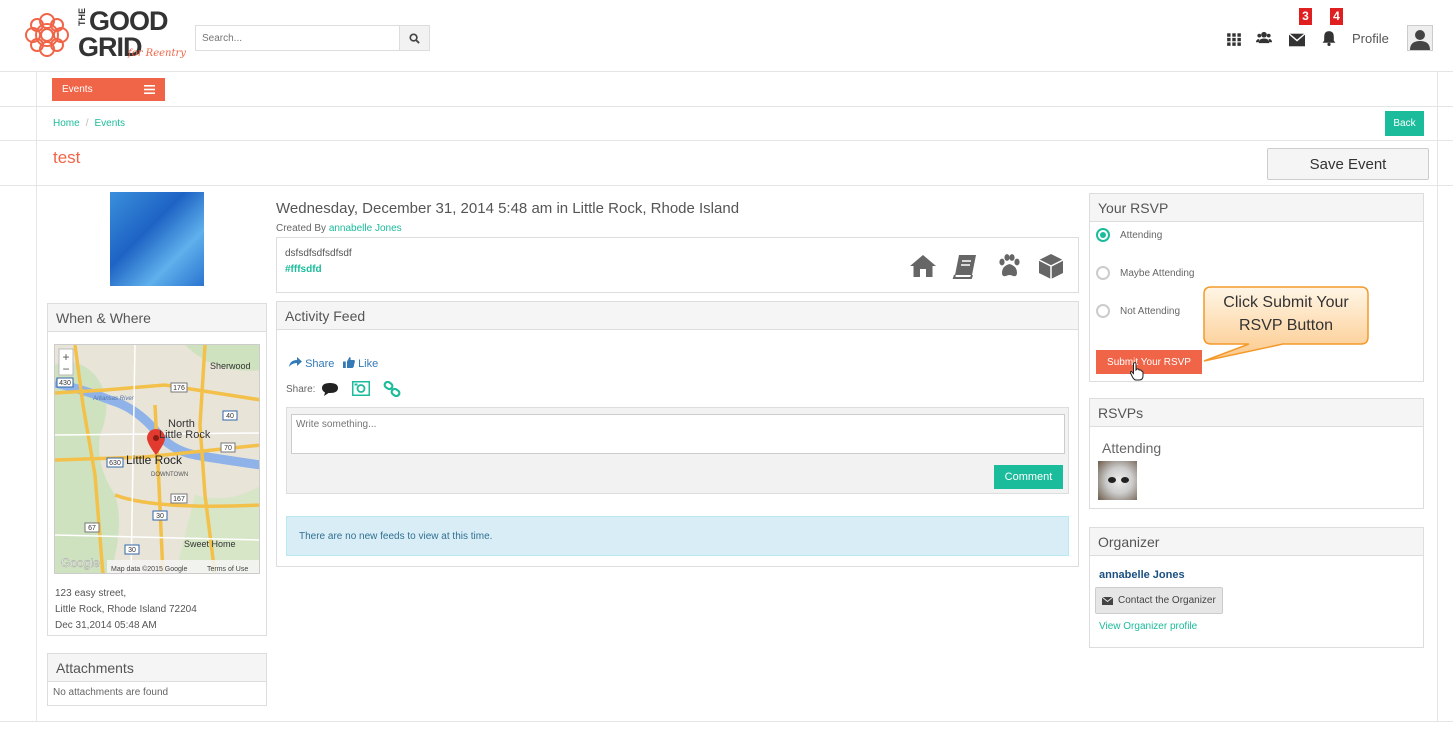 This screenshot has height=748, width=1453. Describe the element at coordinates (349, 362) in the screenshot. I see `thumbs-up-icon` at that location.